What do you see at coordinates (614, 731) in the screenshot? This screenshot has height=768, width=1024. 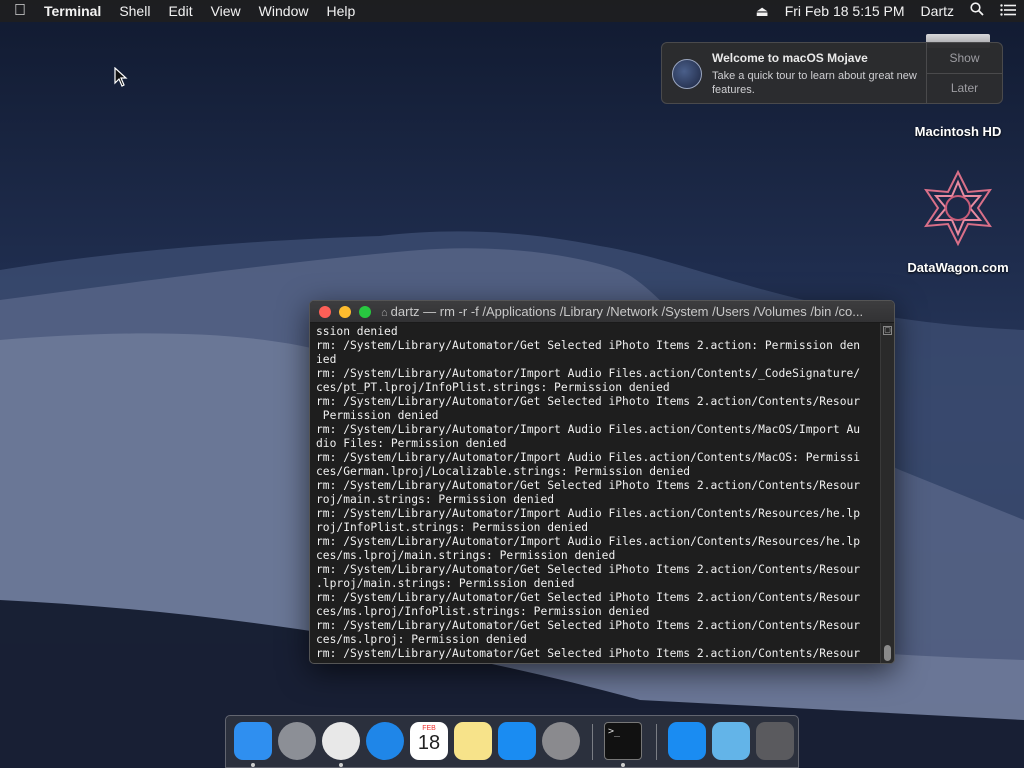 I see `terminal-prompt-glyph: >_` at bounding box center [614, 731].